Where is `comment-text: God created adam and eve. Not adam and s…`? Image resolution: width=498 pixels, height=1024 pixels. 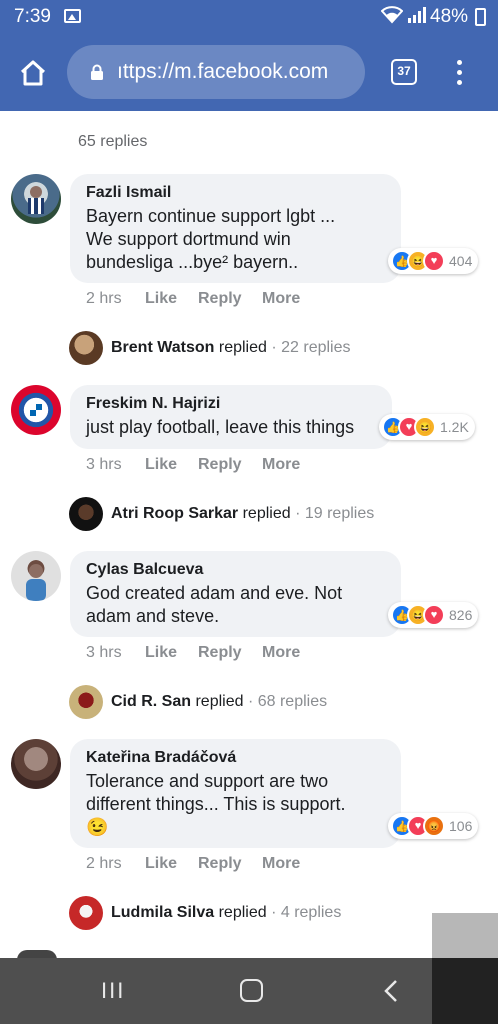
comment-text: God created adam and eve. Not adam and s… is located at coordinates (235, 605).